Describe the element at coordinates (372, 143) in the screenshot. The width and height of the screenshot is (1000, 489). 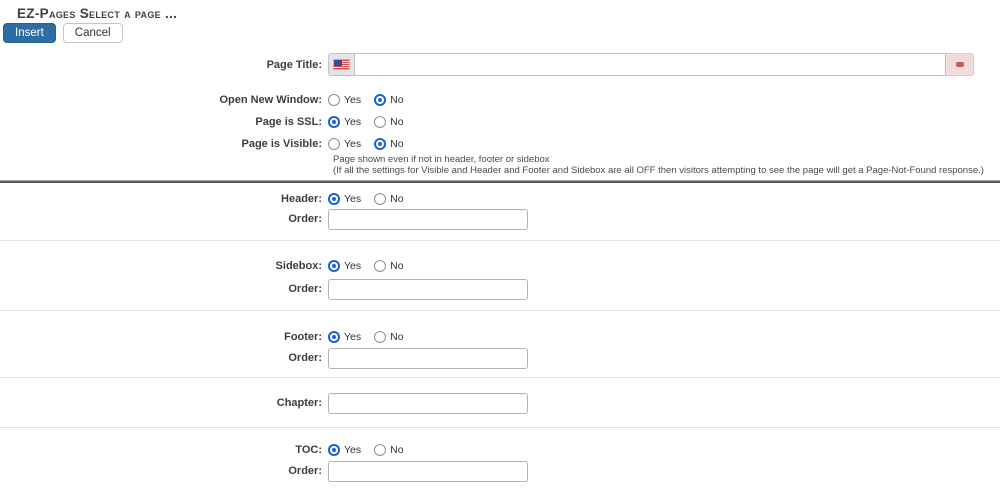
I see `page-is-visible-radio-group: Yes No` at that location.